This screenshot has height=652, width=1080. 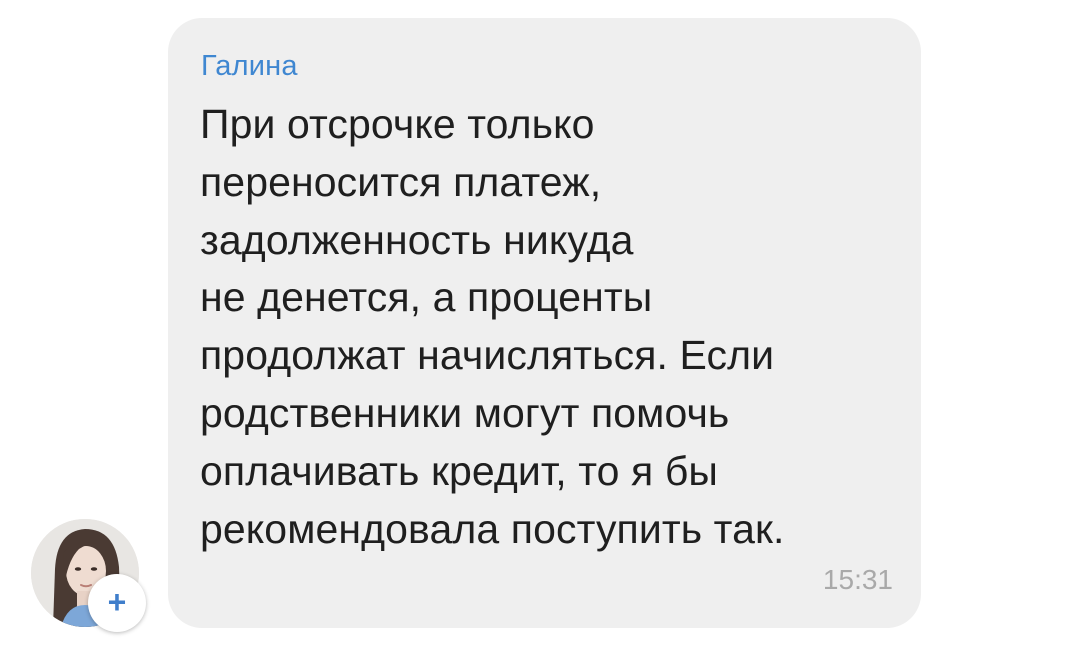 I want to click on plus-icon: +, so click(x=117, y=602).